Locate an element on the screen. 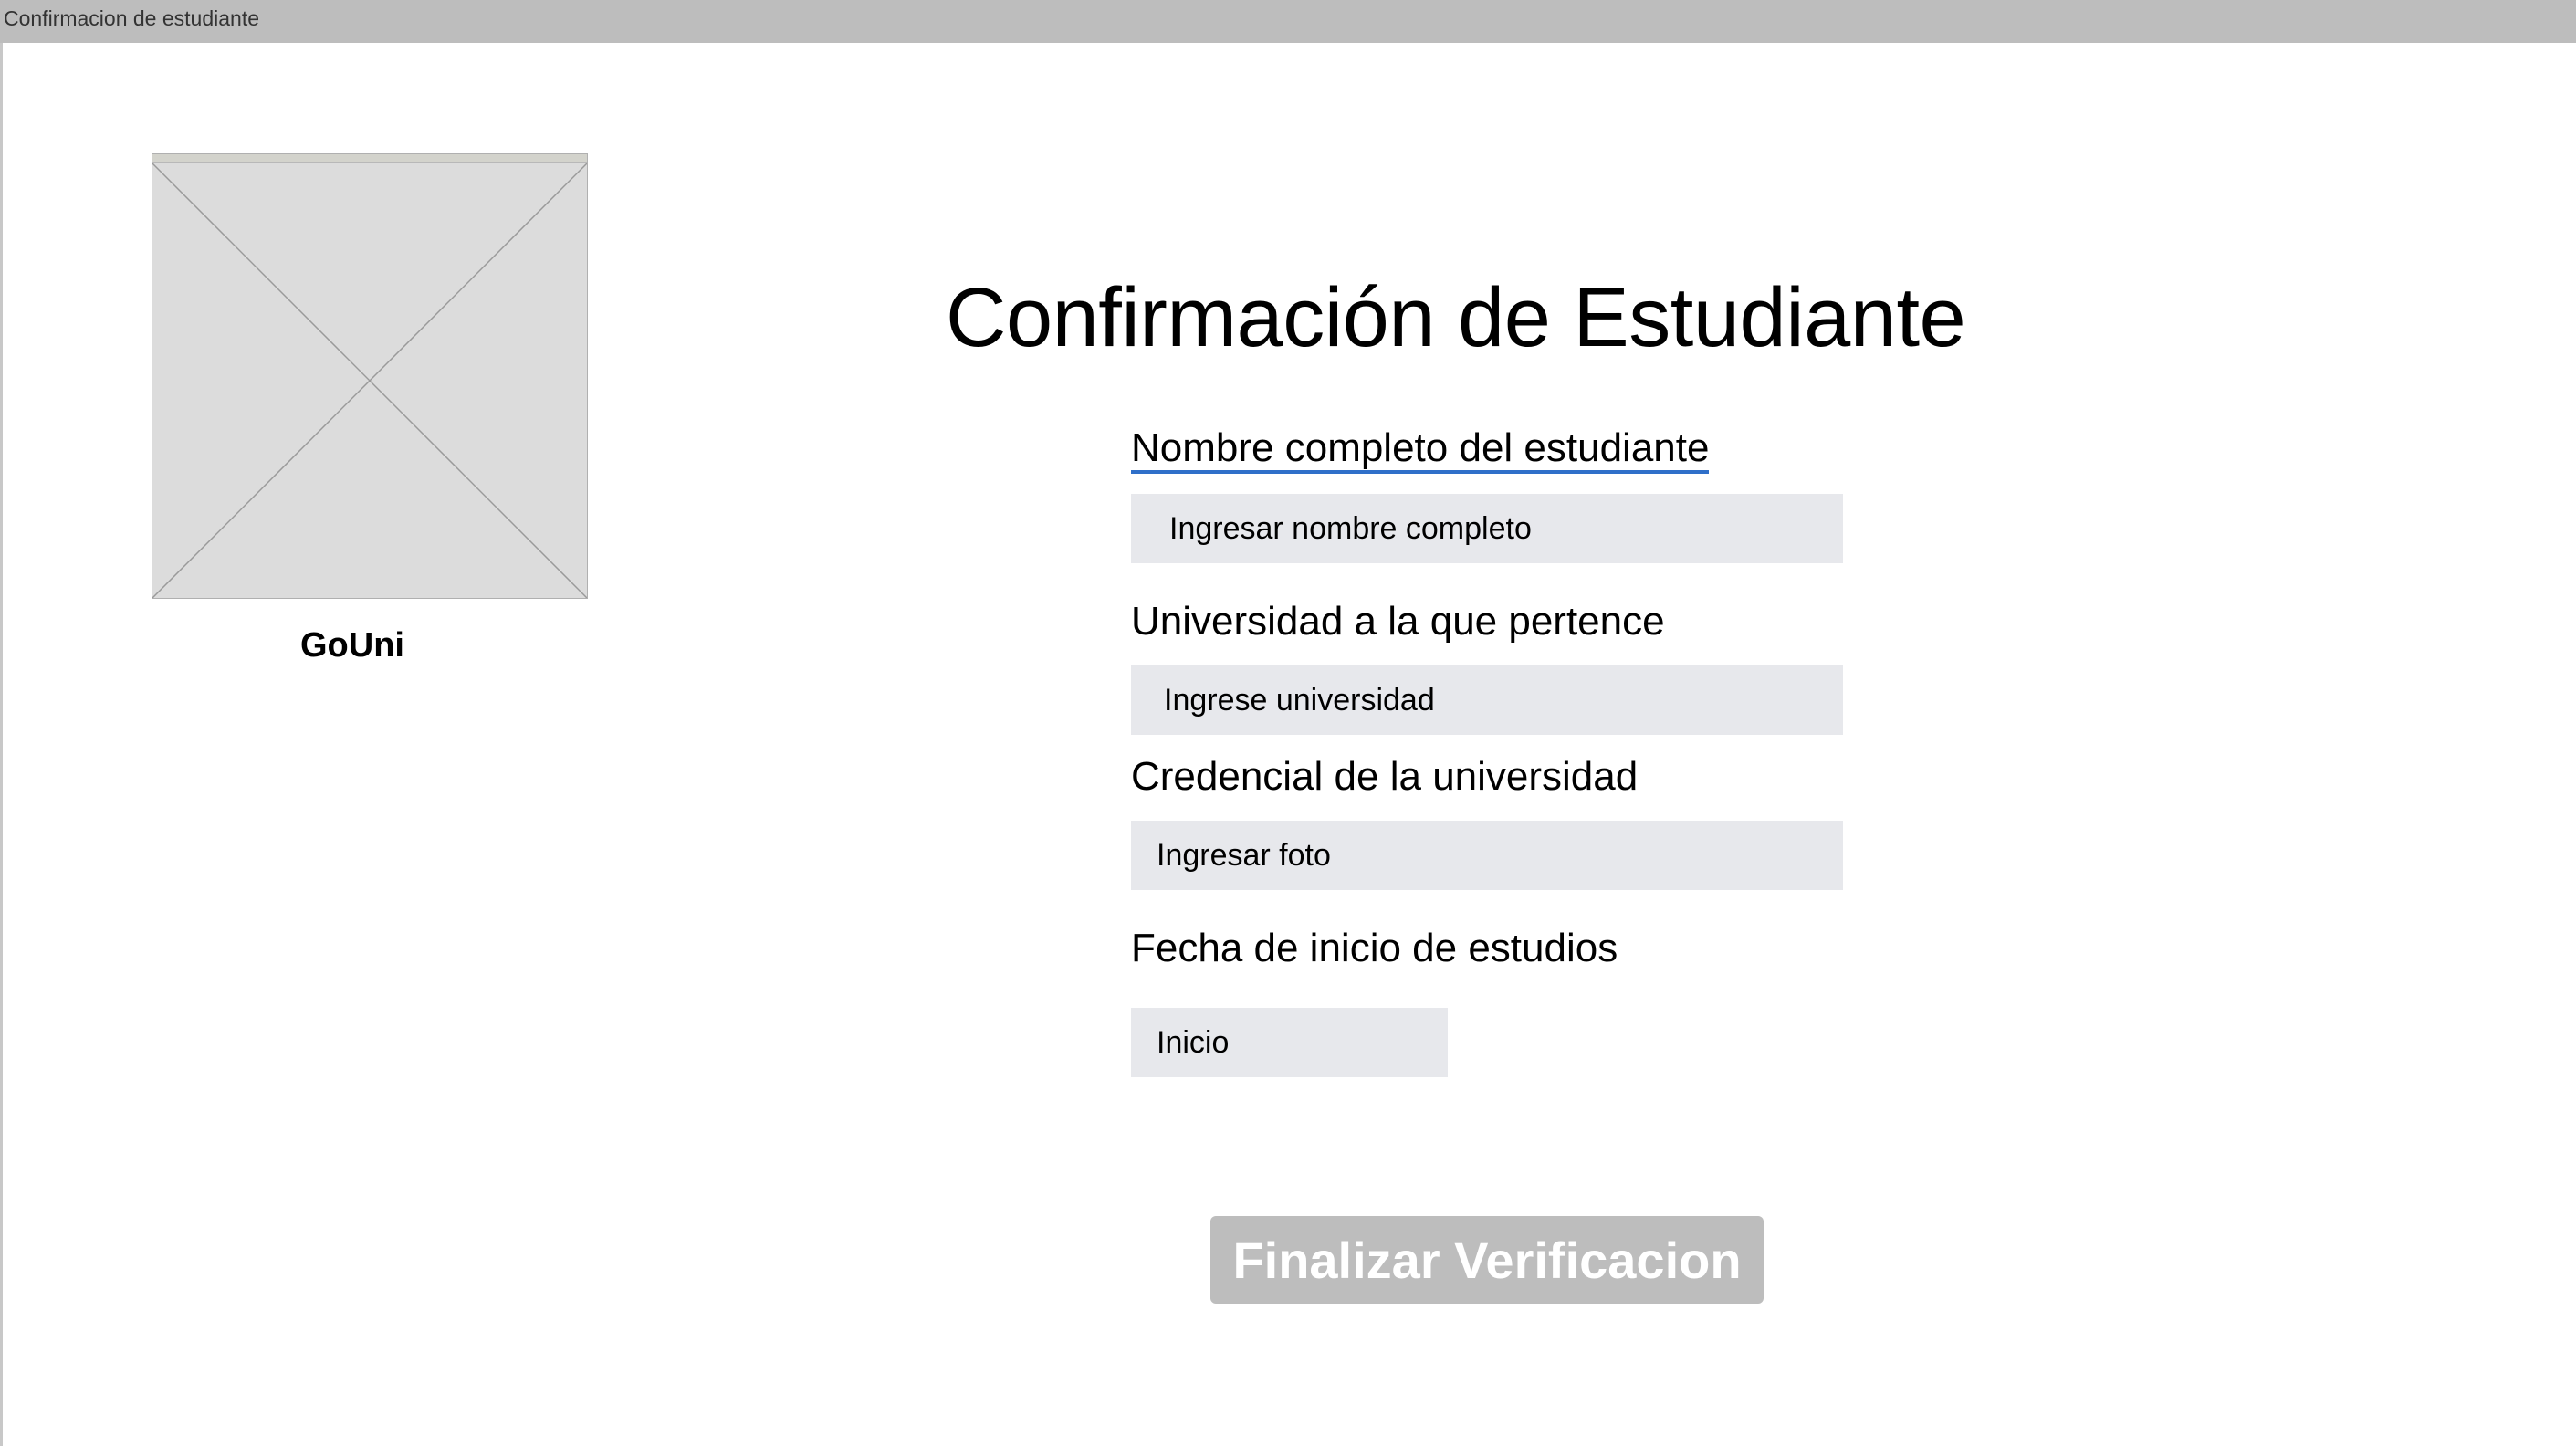  page-title: Confirmación de Estudiante is located at coordinates (1456, 318).